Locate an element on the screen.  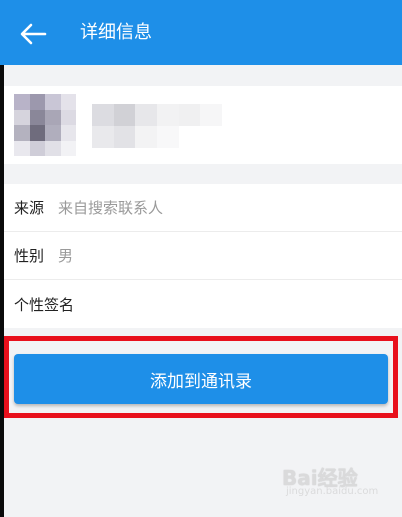
add-to-contacts-button: 添加到通讯录 is located at coordinates (201, 379).